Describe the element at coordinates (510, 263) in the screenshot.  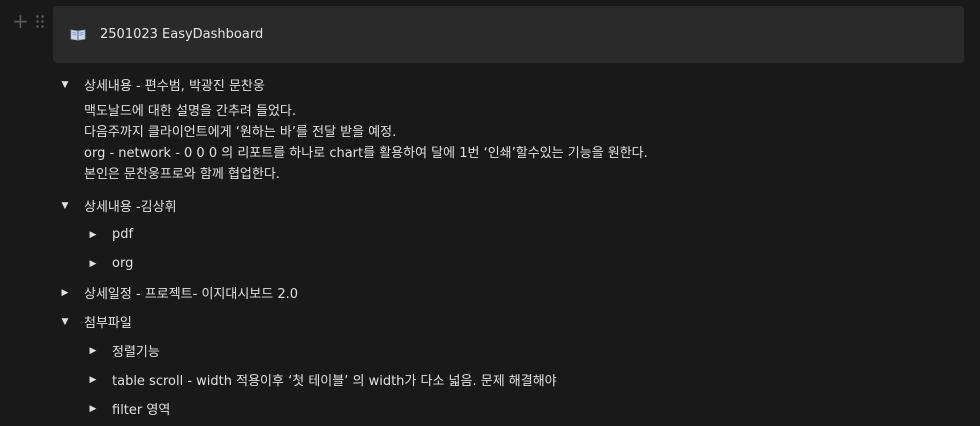
I see `toggle-org: ▶ org` at that location.